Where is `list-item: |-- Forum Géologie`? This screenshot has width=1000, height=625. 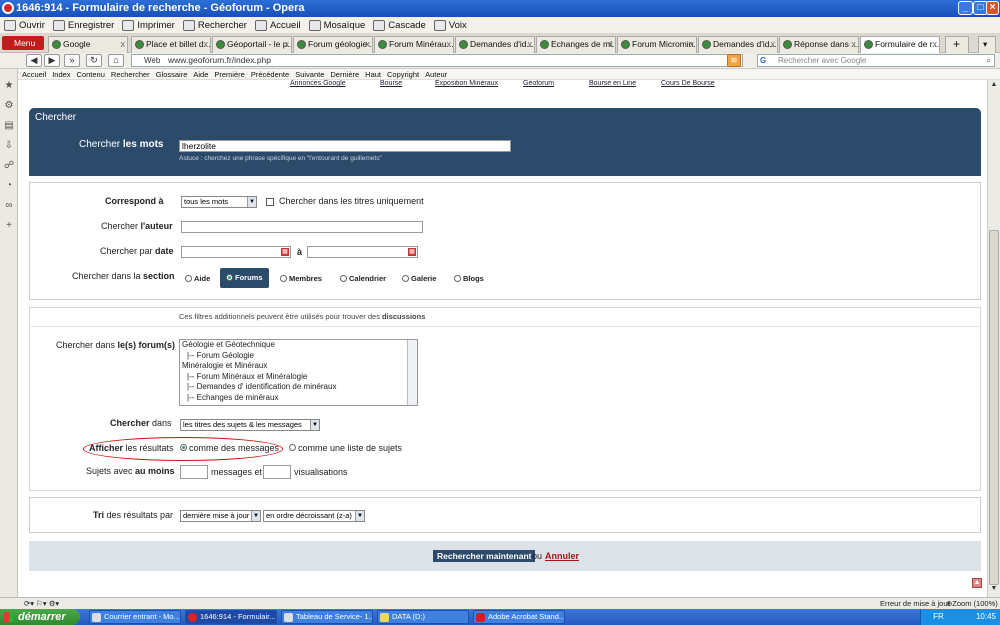
list-item: |-- Forum Géologie is located at coordinates (299, 356).